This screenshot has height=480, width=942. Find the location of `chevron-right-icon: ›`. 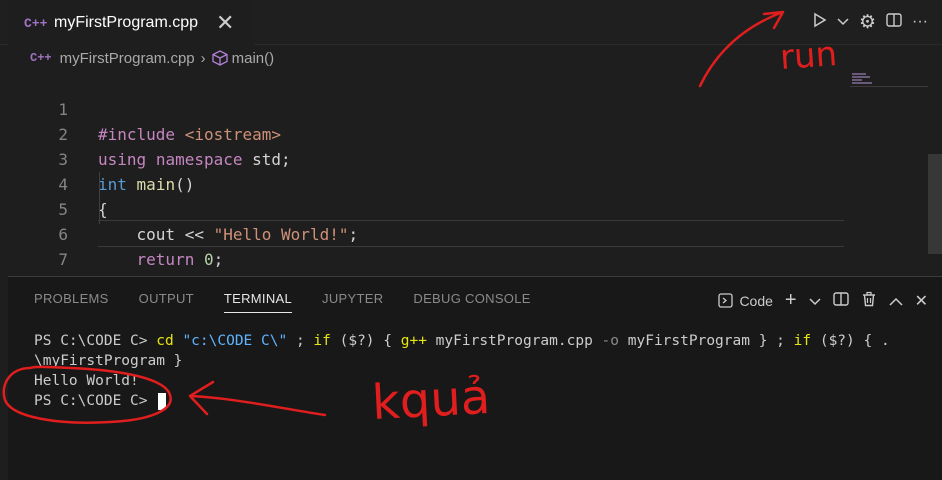

chevron-right-icon: › is located at coordinates (203, 58).